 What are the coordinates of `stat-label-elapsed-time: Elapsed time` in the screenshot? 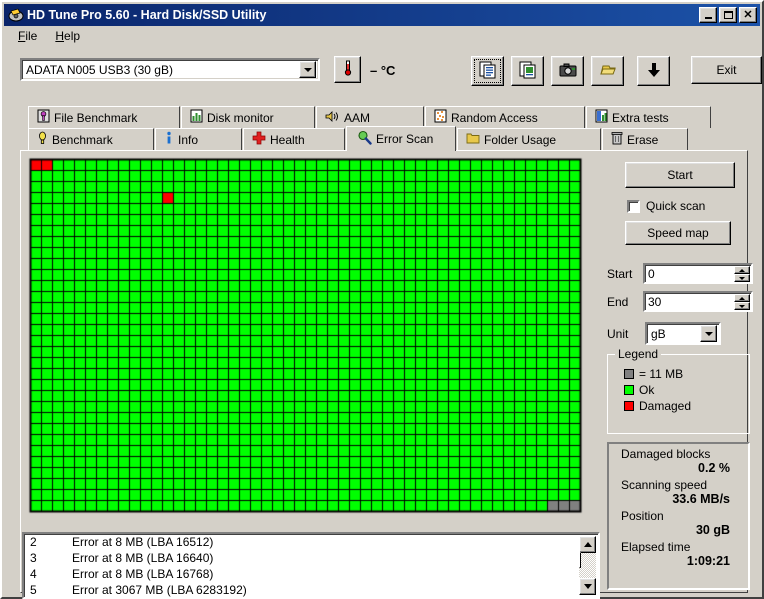 It's located at (656, 547).